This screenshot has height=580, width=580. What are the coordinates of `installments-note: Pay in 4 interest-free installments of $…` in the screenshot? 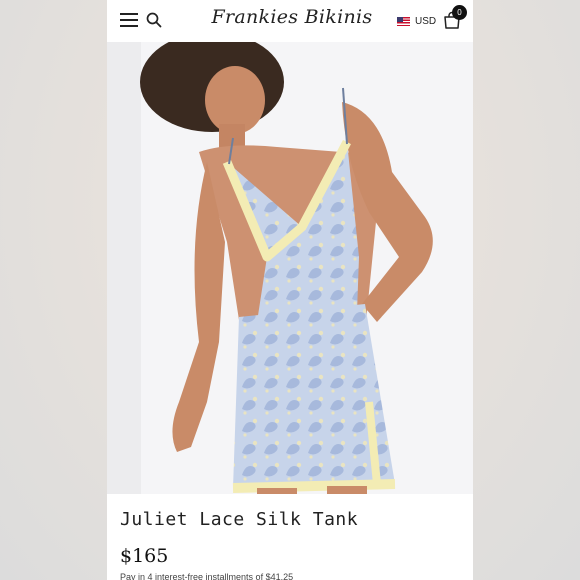 It's located at (207, 576).